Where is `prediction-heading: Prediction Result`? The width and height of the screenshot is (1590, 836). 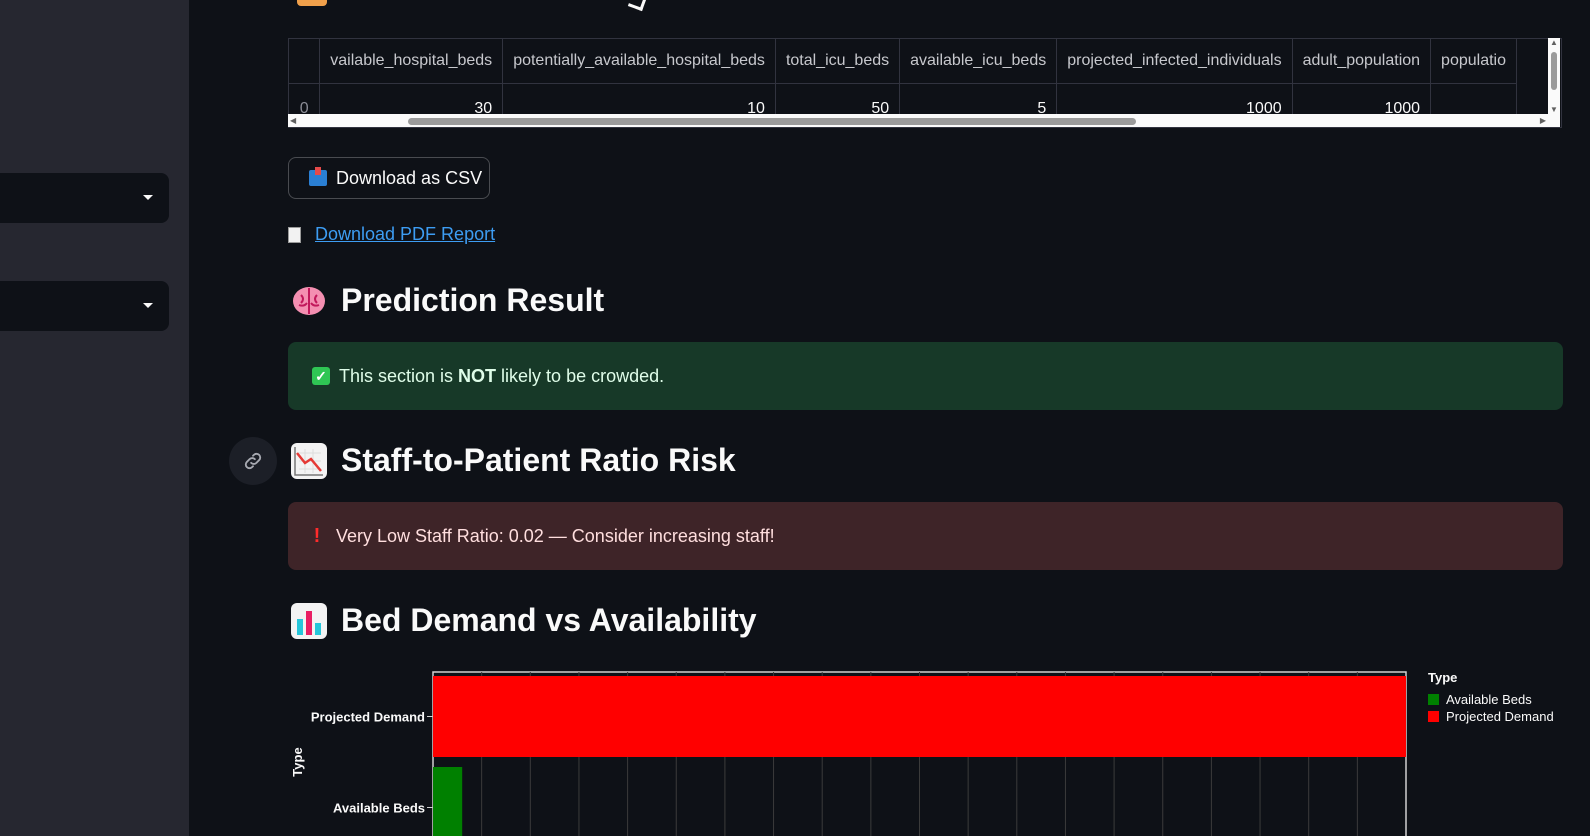 prediction-heading: Prediction Result is located at coordinates (447, 300).